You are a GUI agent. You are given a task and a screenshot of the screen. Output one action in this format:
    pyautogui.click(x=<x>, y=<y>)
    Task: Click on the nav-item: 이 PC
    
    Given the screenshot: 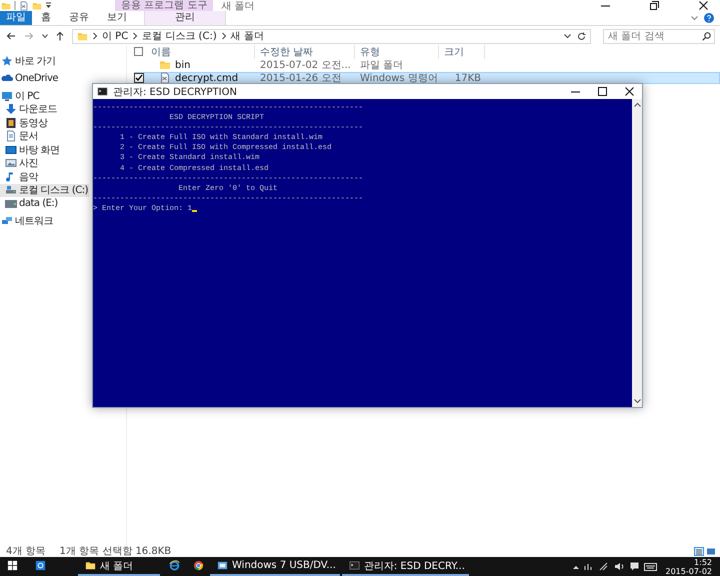 What is the action you would take?
    pyautogui.click(x=20, y=95)
    